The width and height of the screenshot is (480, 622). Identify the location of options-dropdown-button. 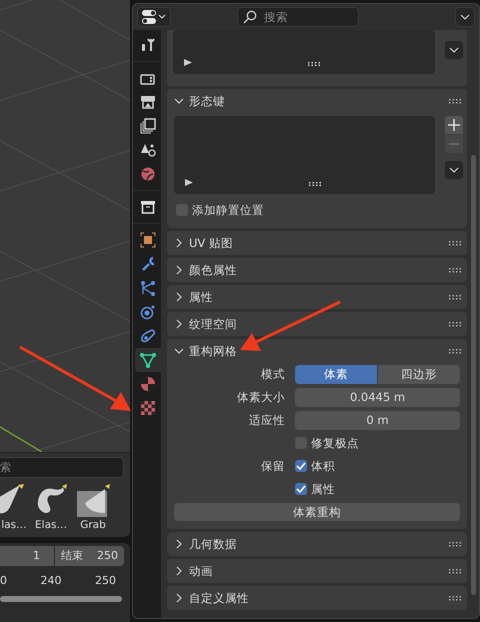
(465, 17).